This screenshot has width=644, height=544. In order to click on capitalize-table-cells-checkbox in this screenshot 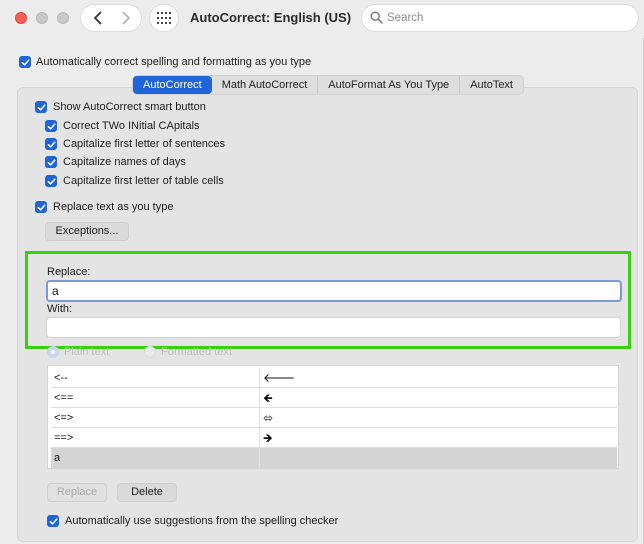, I will do `click(51, 181)`.